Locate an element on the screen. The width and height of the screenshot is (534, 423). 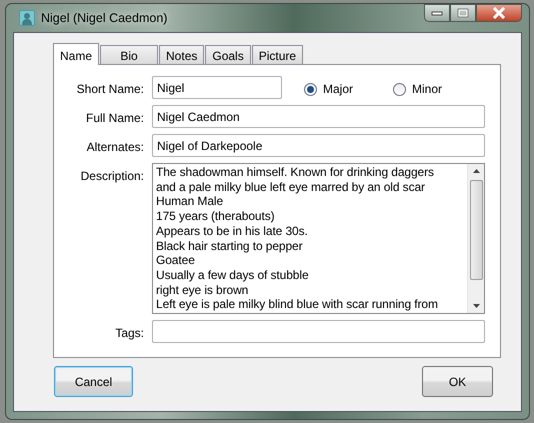
tab: Bio is located at coordinates (129, 54).